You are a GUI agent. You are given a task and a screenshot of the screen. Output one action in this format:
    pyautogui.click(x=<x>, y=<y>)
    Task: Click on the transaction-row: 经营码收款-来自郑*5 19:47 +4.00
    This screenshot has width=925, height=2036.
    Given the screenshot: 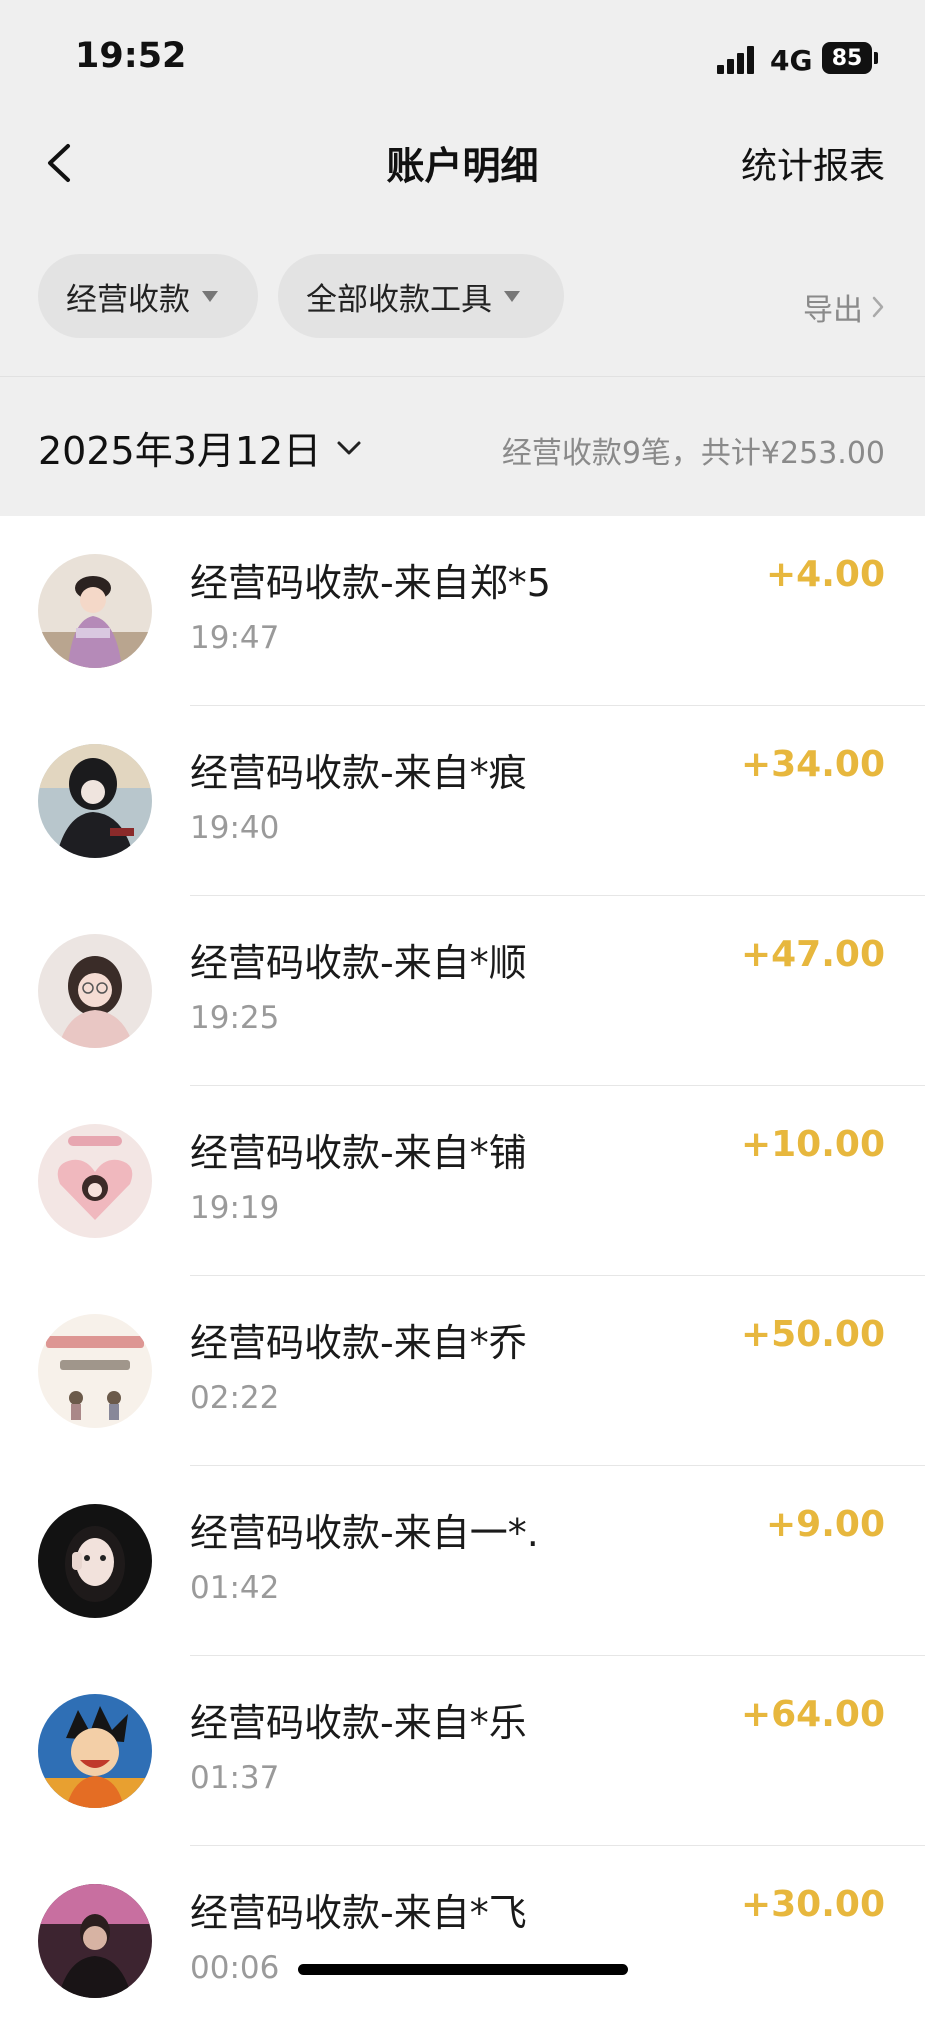 What is the action you would take?
    pyautogui.click(x=462, y=611)
    